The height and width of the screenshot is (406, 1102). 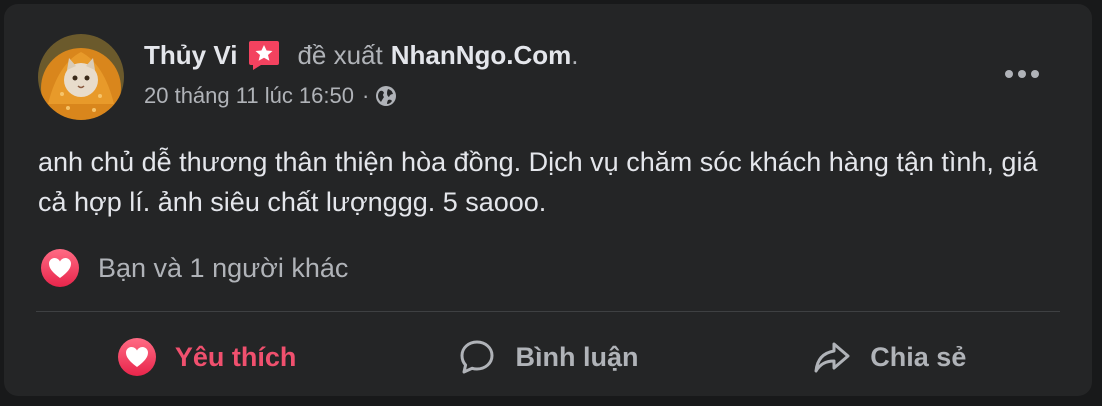 I want to click on share-button: Chia sẻ, so click(x=889, y=357).